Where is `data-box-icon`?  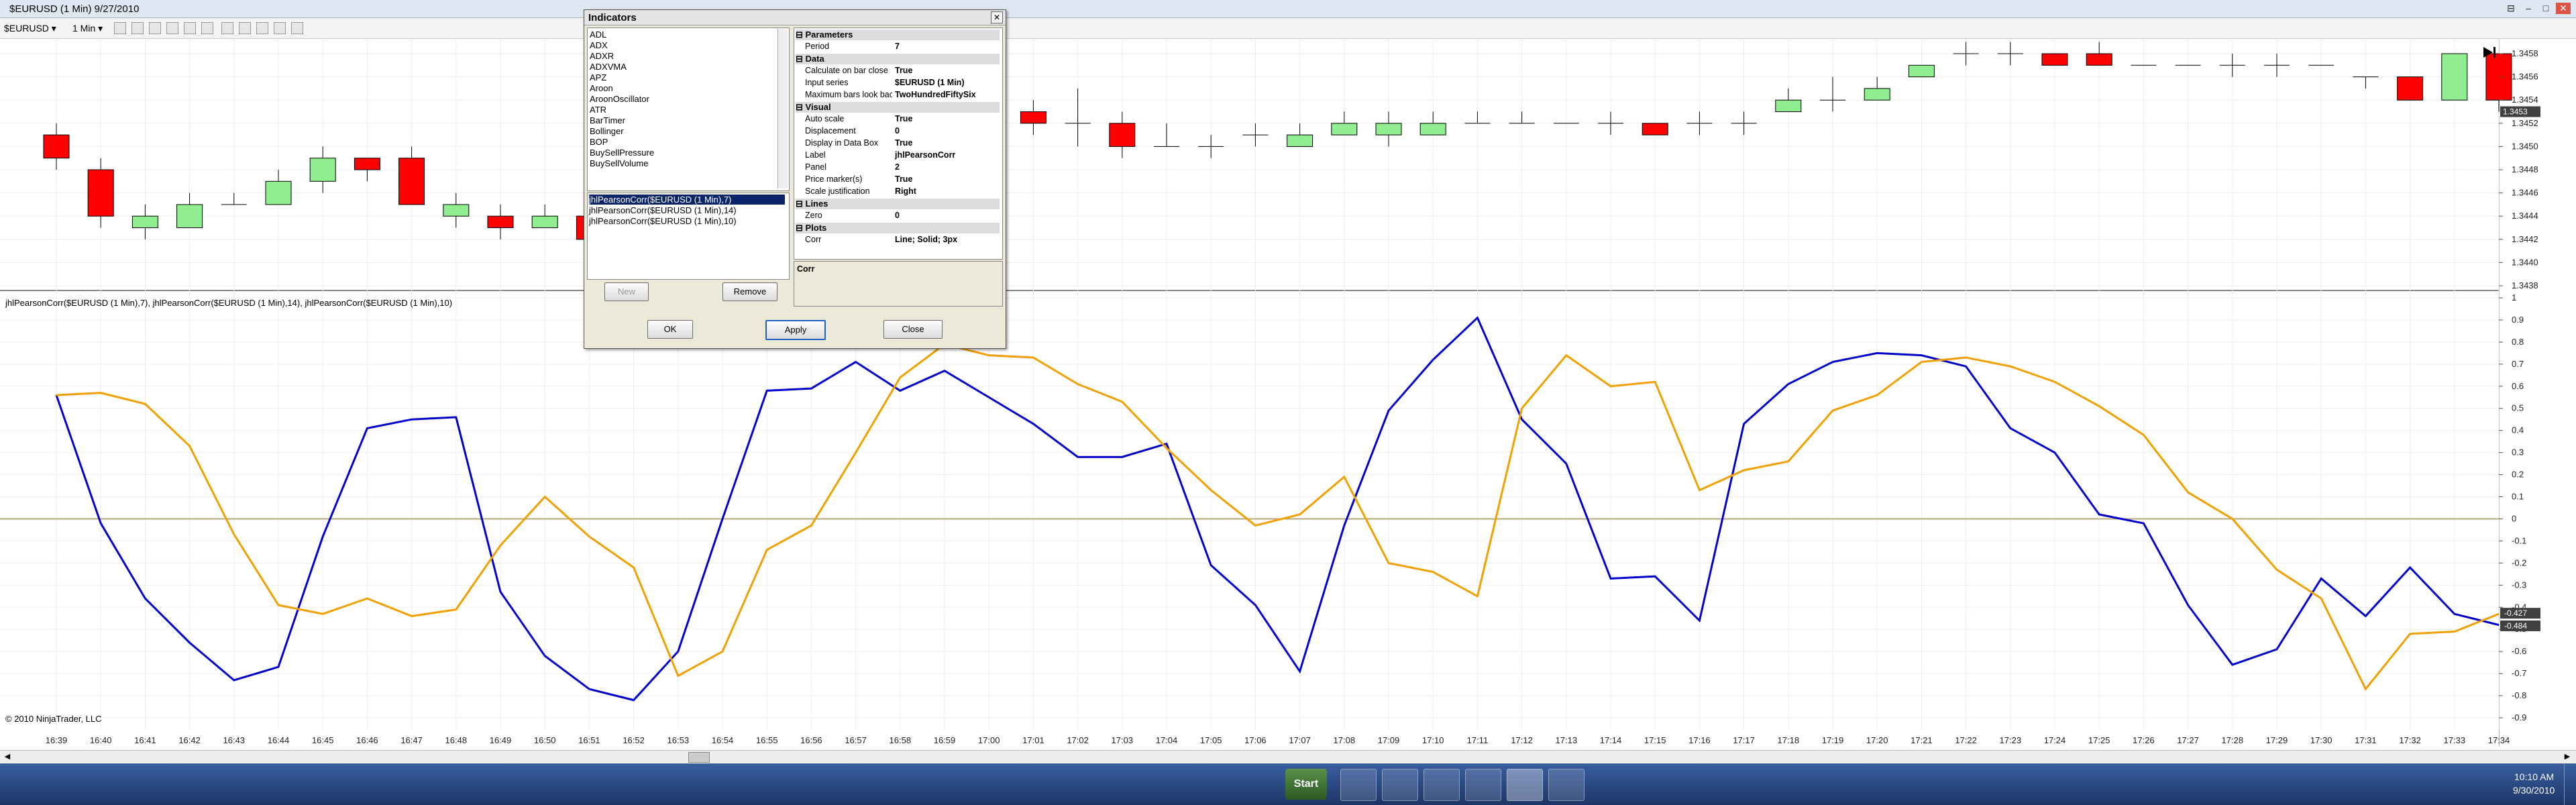
data-box-icon is located at coordinates (245, 28).